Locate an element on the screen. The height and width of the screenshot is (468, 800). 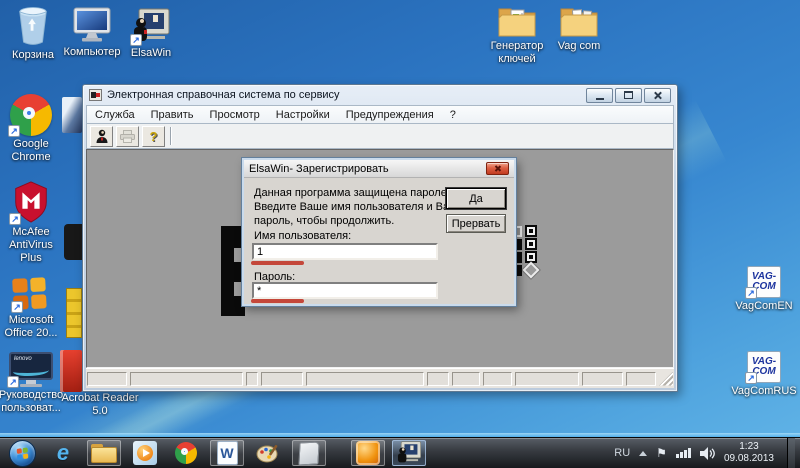
menu-item-help: ? is located at coordinates (453, 115).